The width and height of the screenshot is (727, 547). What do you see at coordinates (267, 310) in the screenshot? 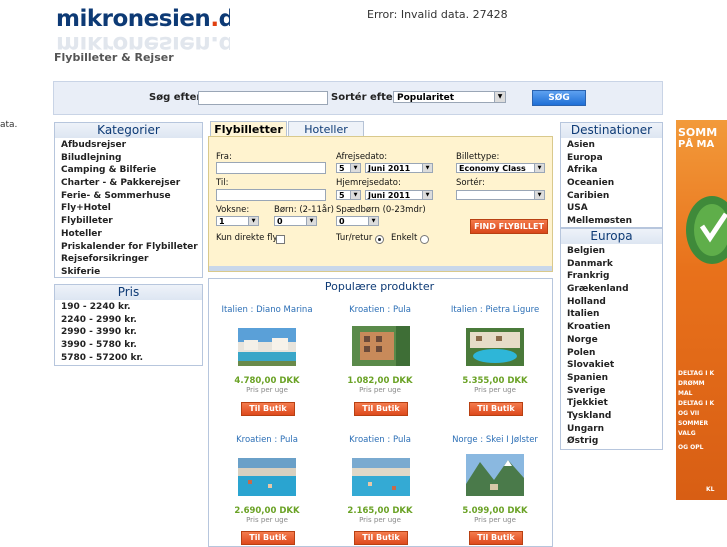
I see `product-title: Italien : Diano Marina` at bounding box center [267, 310].